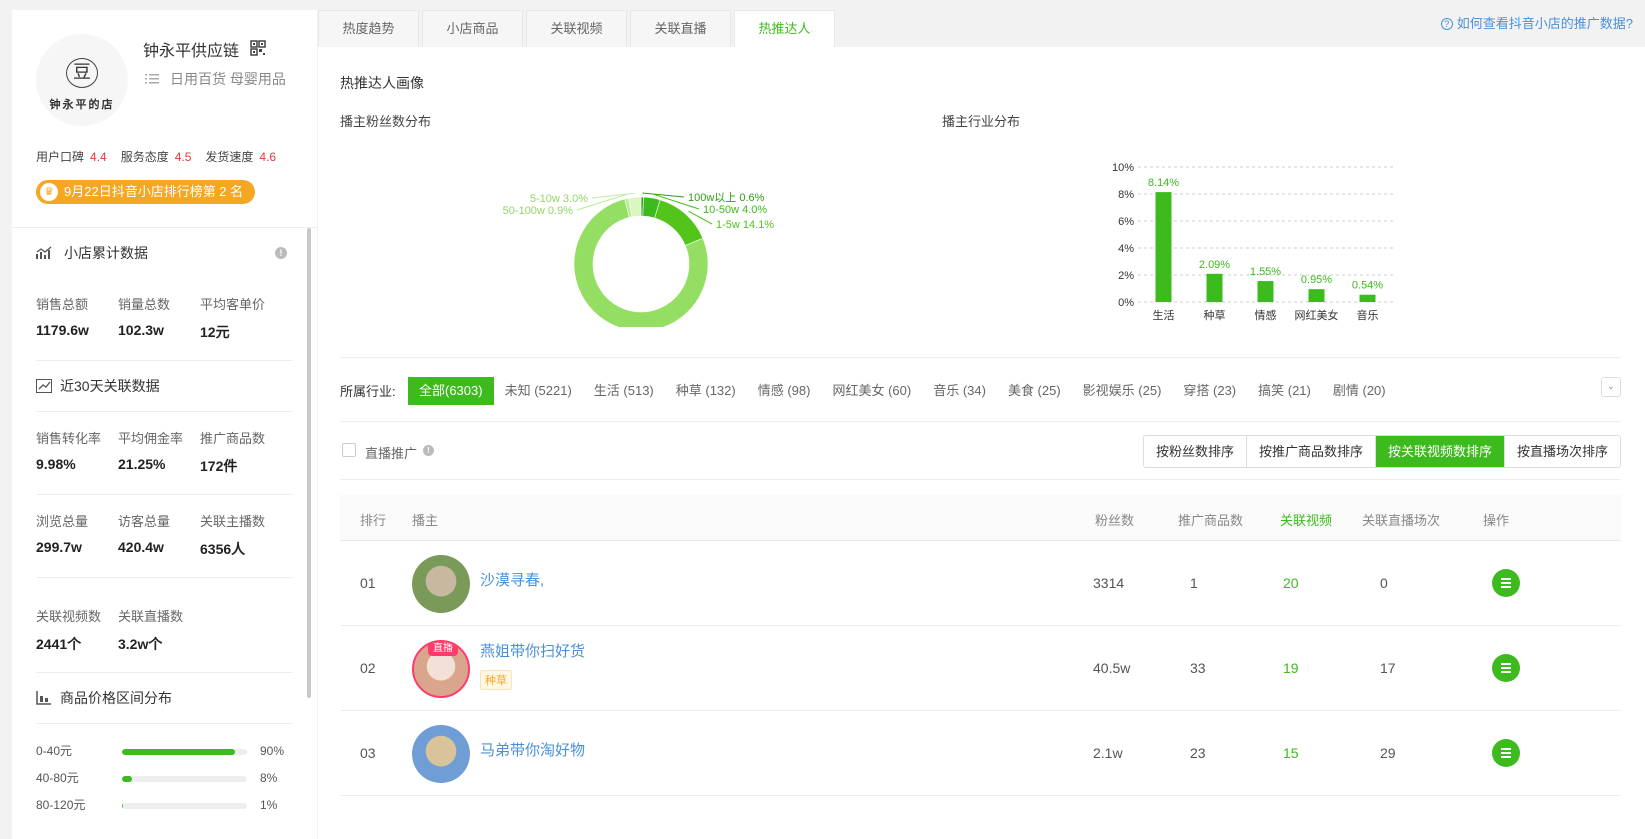 The height and width of the screenshot is (839, 1645). What do you see at coordinates (368, 391) in the screenshot?
I see `industry-filter-label: 所属行业:` at bounding box center [368, 391].